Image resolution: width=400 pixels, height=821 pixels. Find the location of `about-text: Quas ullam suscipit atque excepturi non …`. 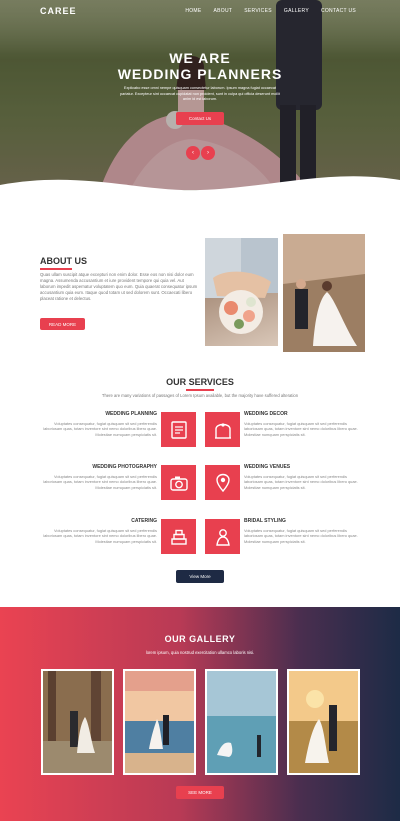

about-text: Quas ullam suscipit atque excepturi non … is located at coordinates (119, 286).